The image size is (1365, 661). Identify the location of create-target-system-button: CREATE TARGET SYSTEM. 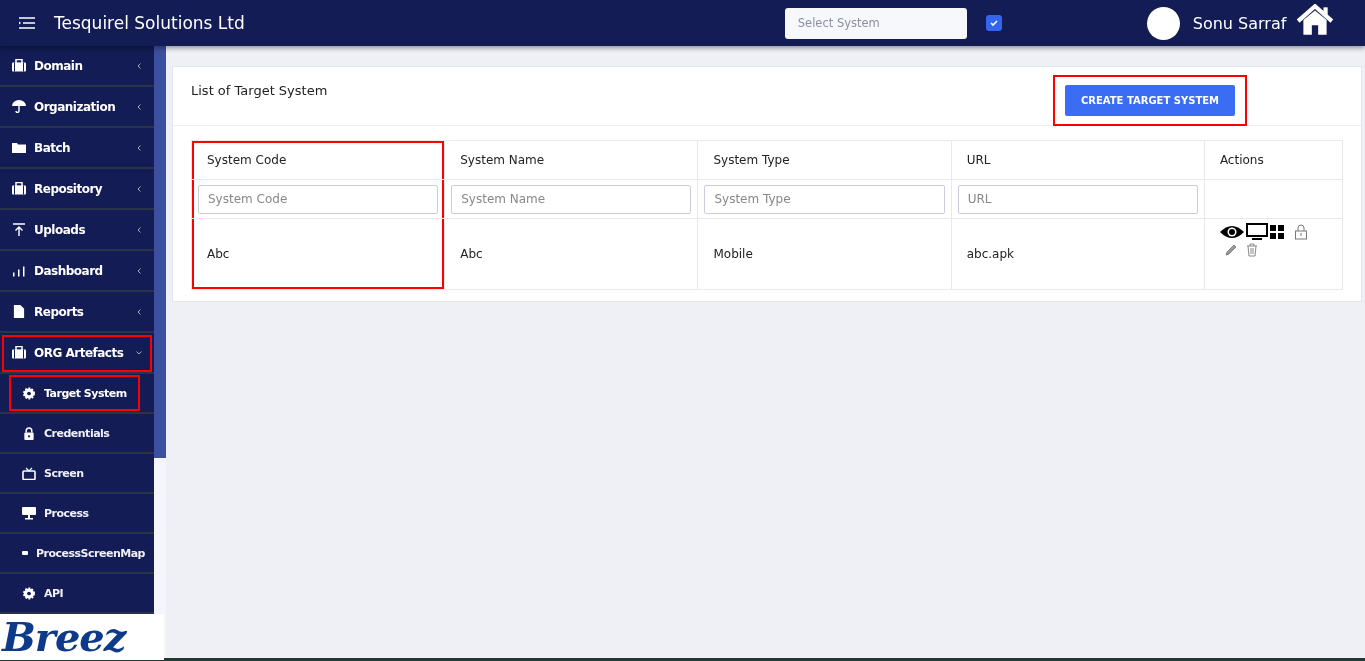
(1149, 100).